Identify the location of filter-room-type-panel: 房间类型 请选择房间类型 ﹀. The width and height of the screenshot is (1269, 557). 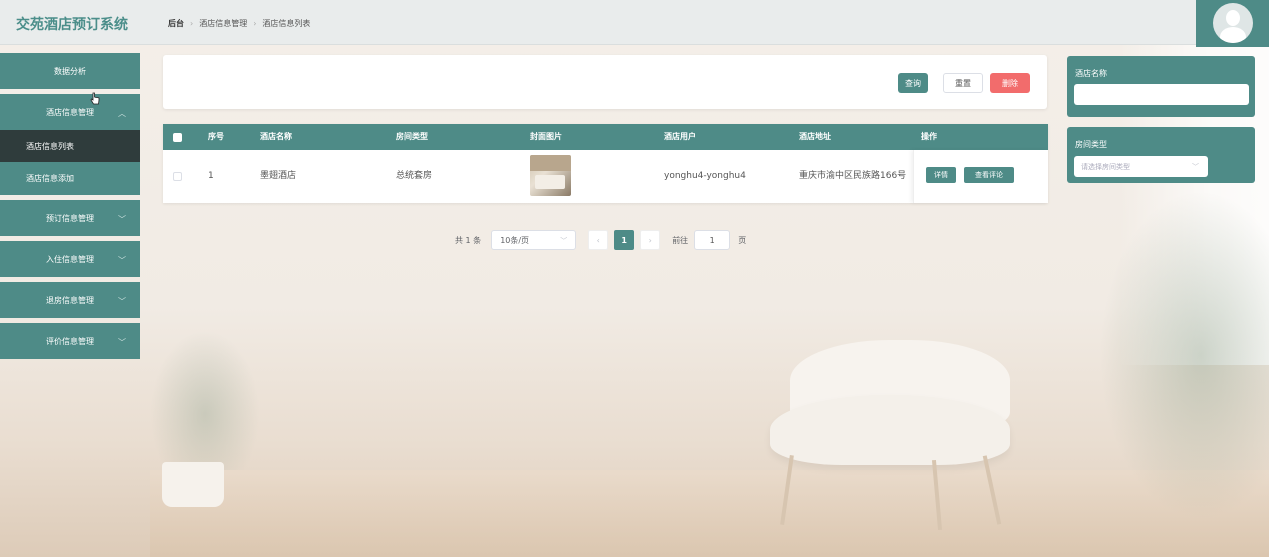
(1161, 155).